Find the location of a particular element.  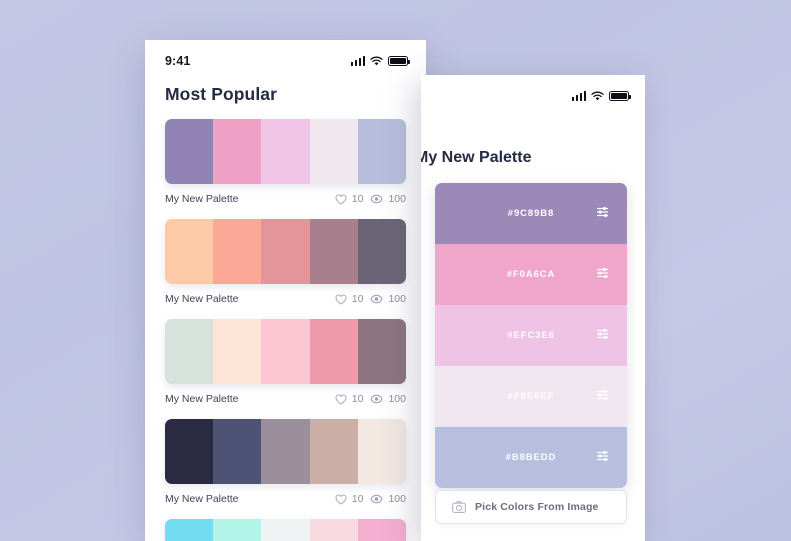

list-item is located at coordinates (285, 530).